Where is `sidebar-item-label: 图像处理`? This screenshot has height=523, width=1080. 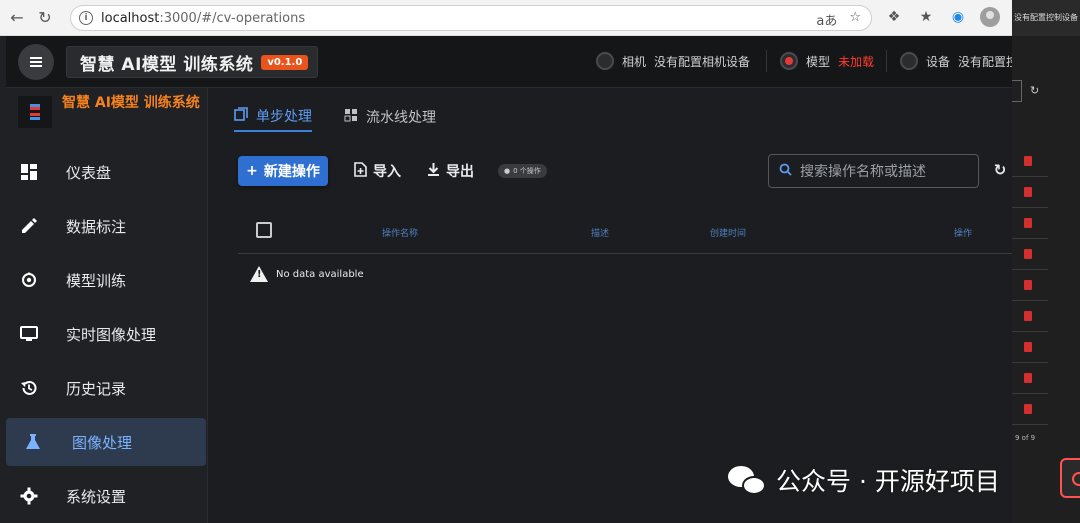 sidebar-item-label: 图像处理 is located at coordinates (102, 442).